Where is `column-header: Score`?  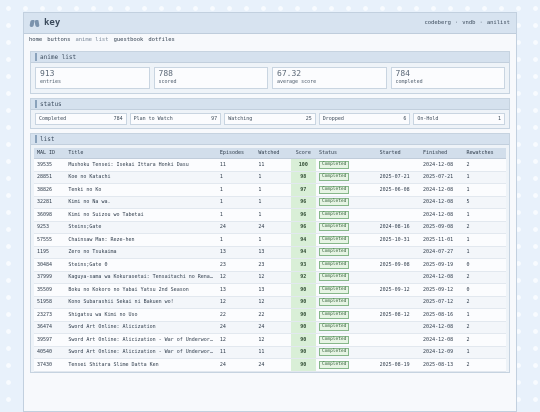
column-header: Score is located at coordinates (303, 153).